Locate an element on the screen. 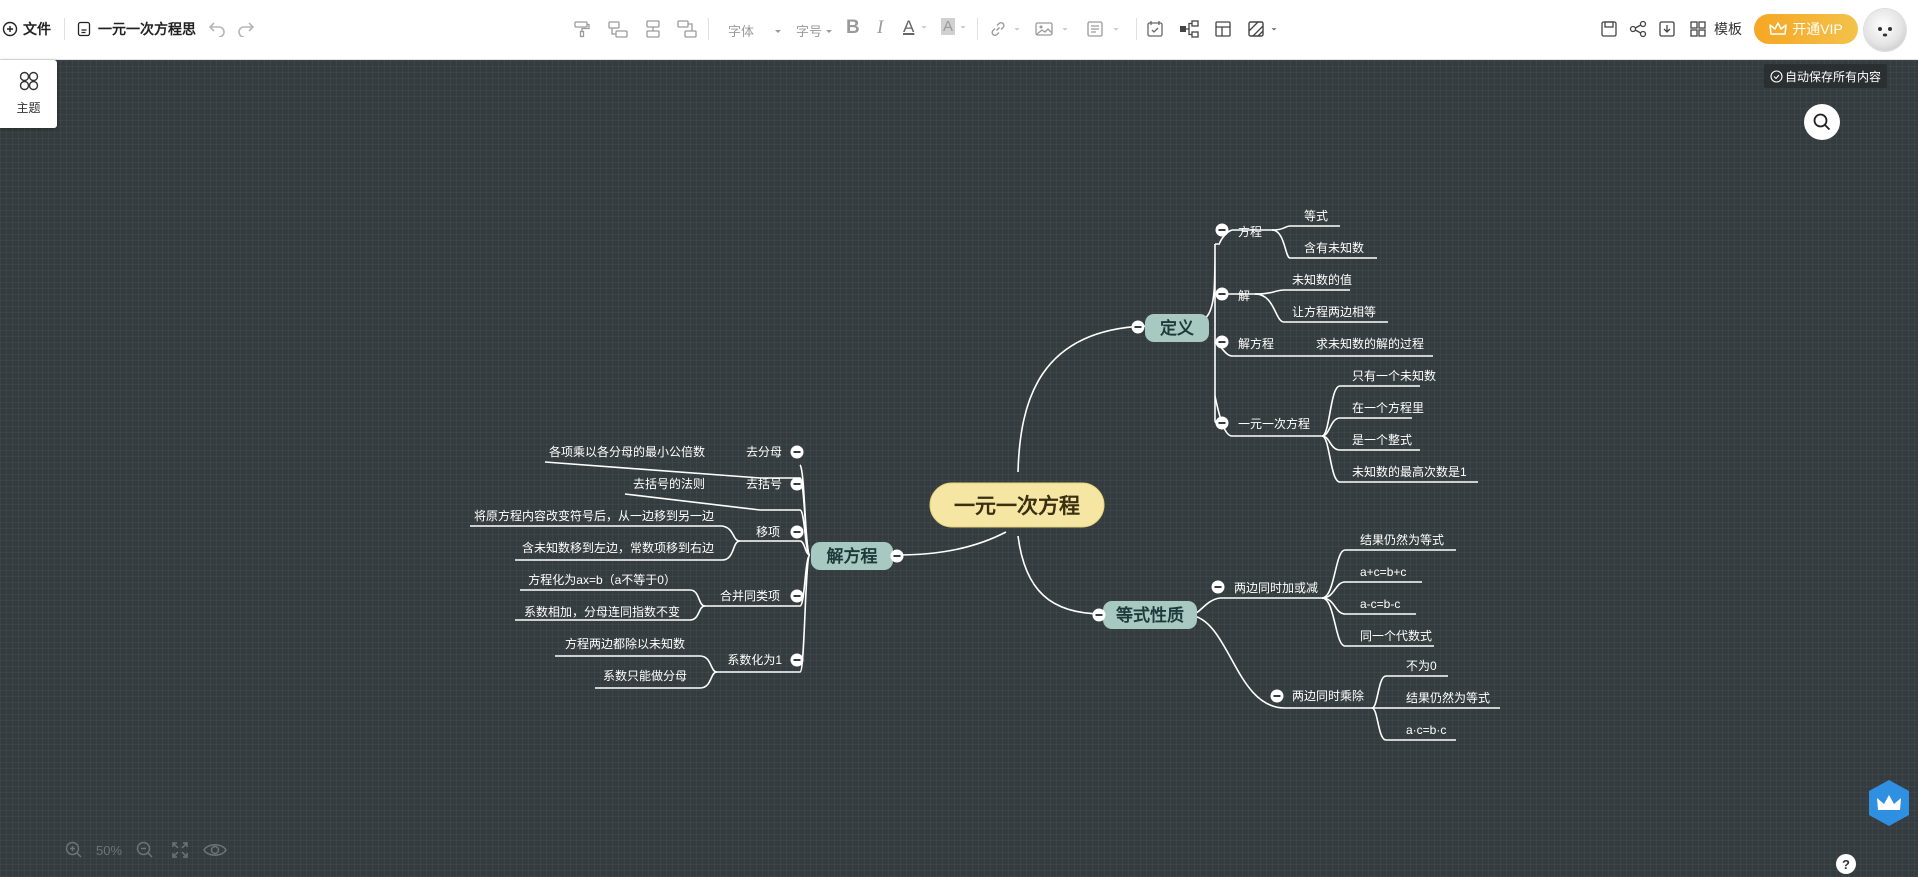 This screenshot has height=877, width=1918. eye-icon is located at coordinates (215, 850).